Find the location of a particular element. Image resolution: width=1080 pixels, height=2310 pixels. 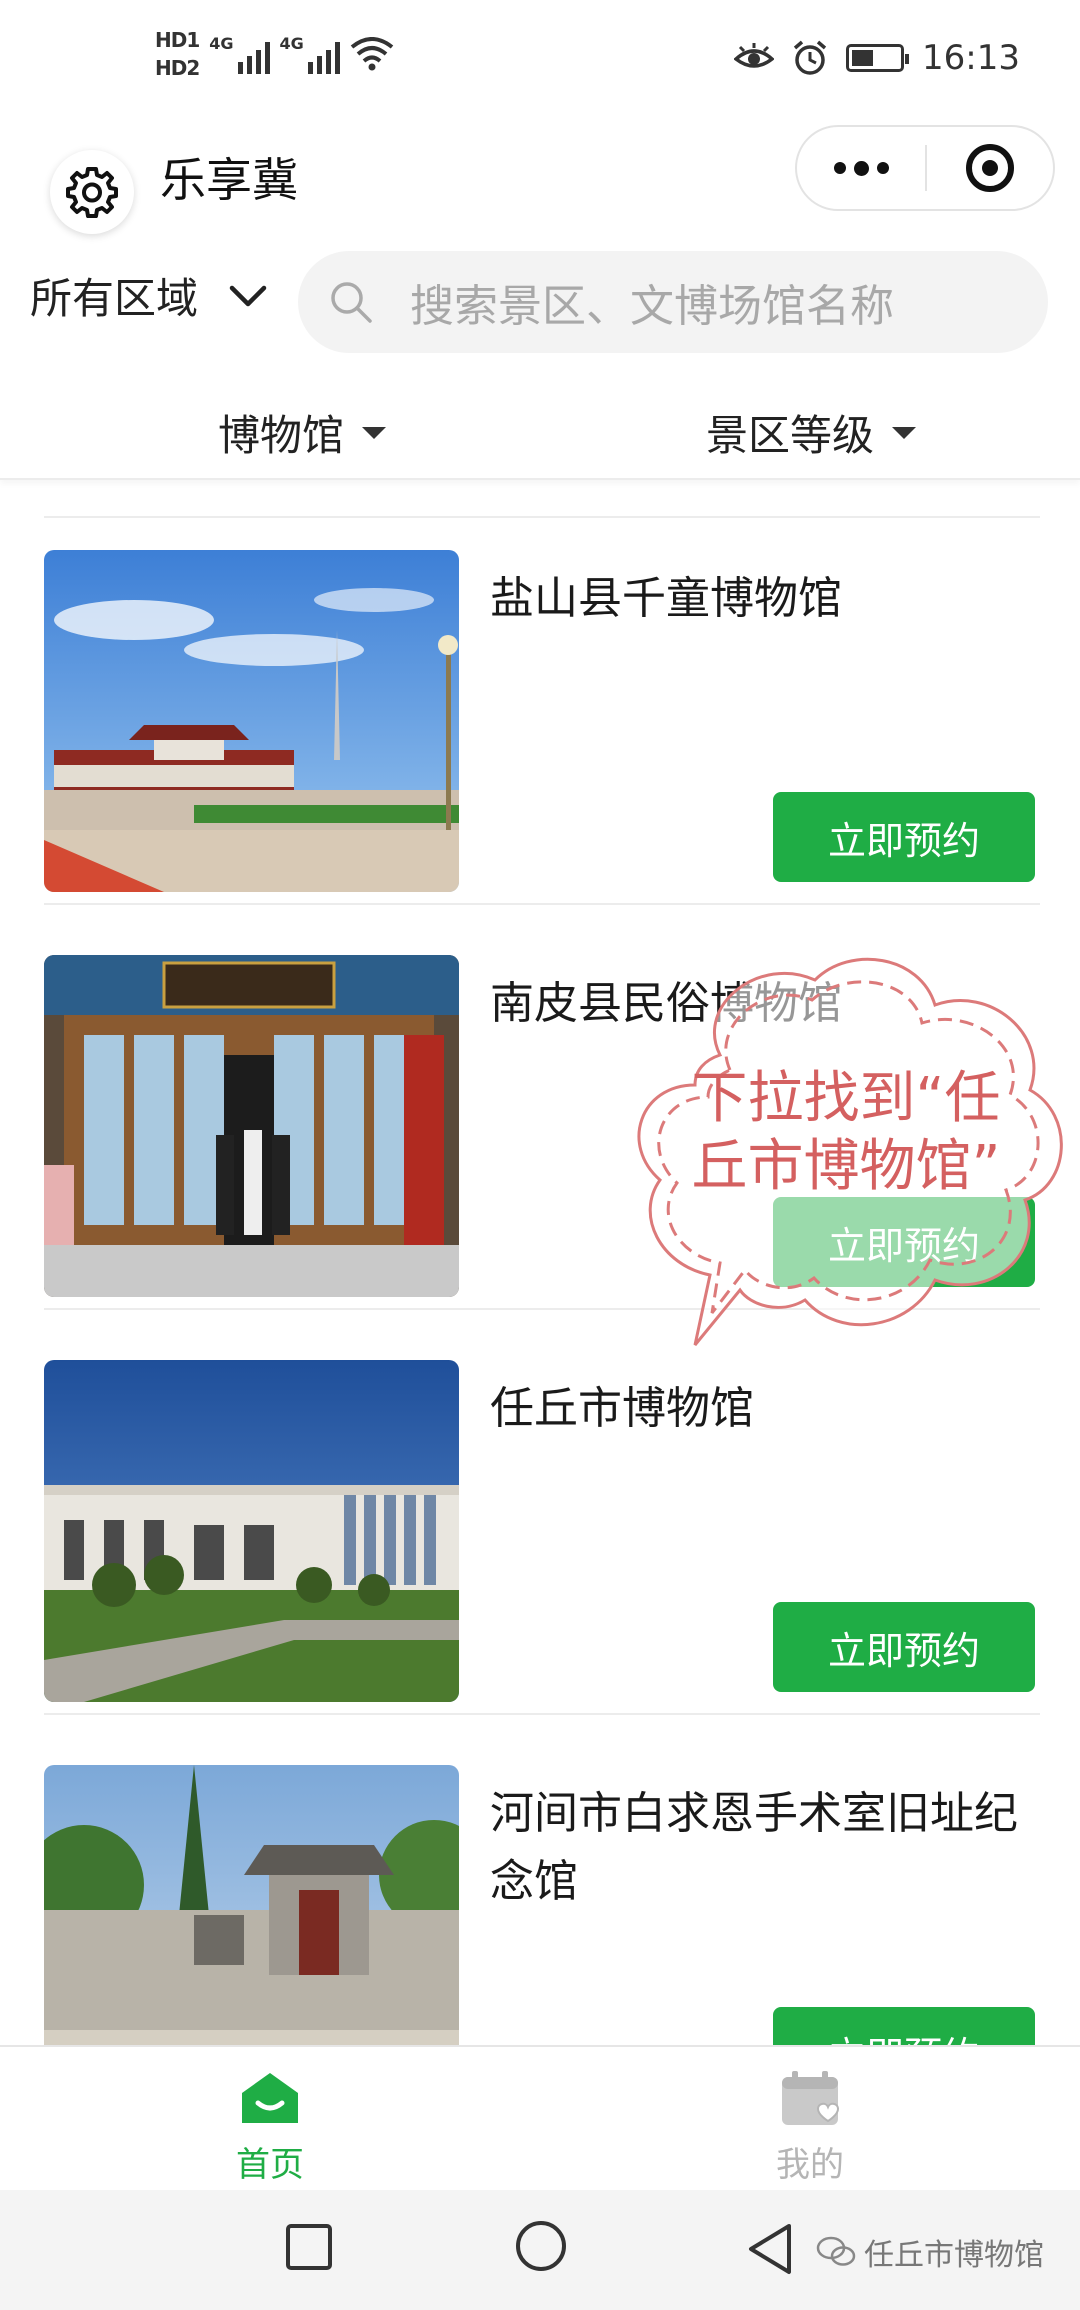

home-icon is located at coordinates (270, 2098).